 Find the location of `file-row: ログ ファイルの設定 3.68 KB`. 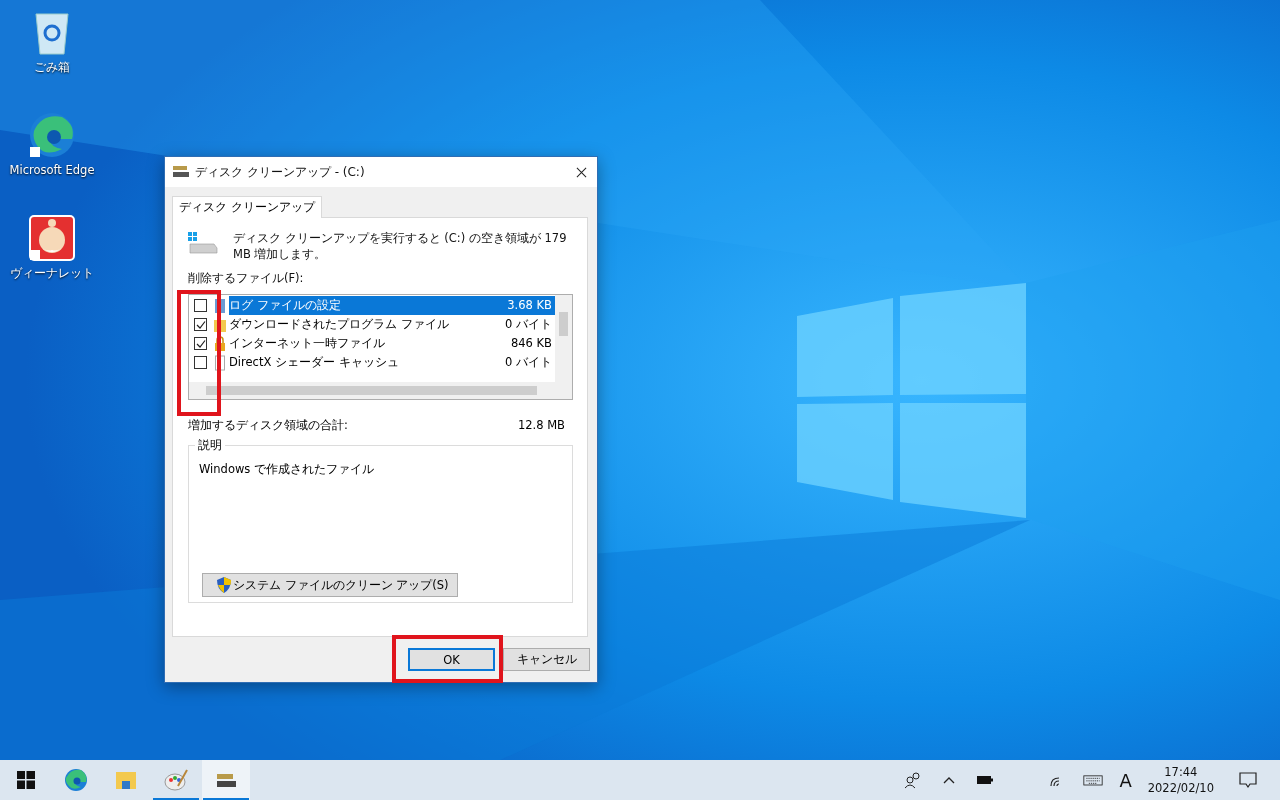

file-row: ログ ファイルの設定 3.68 KB is located at coordinates (372, 305).